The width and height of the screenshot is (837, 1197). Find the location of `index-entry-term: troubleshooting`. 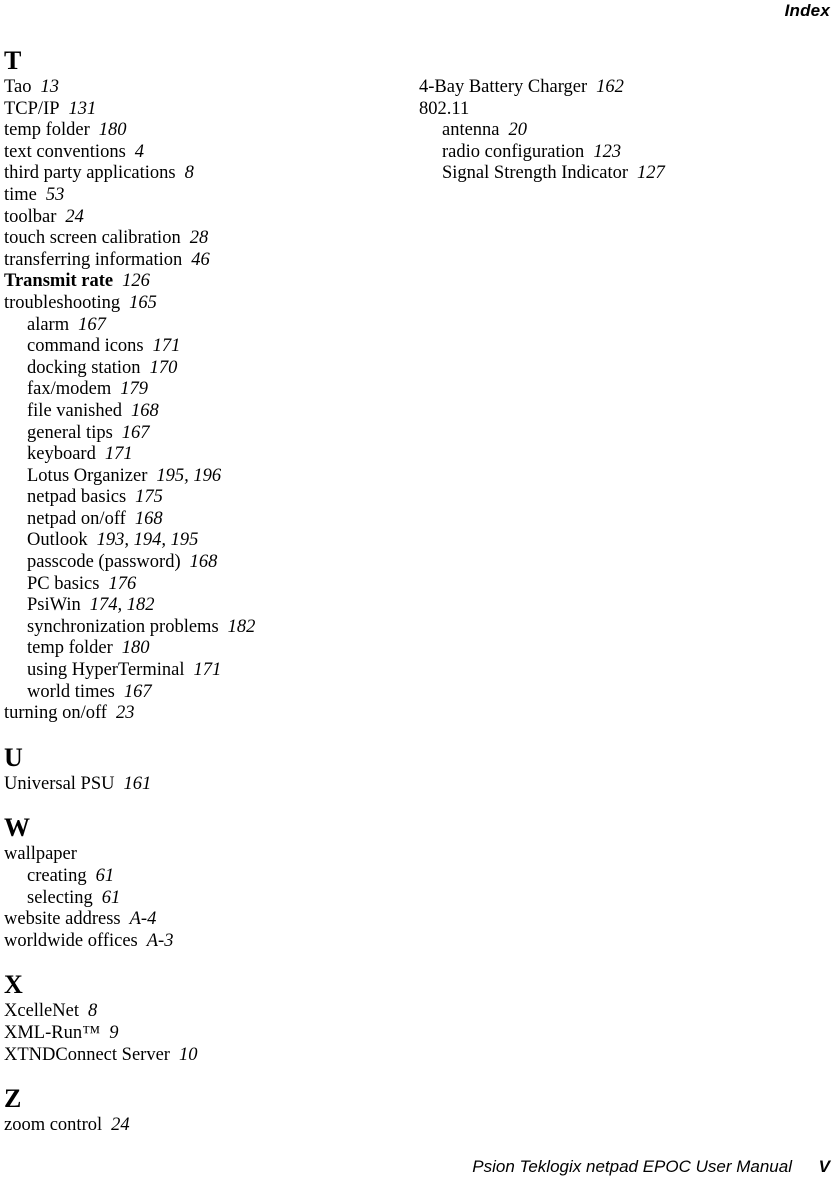

index-entry-term: troubleshooting is located at coordinates (62, 302).